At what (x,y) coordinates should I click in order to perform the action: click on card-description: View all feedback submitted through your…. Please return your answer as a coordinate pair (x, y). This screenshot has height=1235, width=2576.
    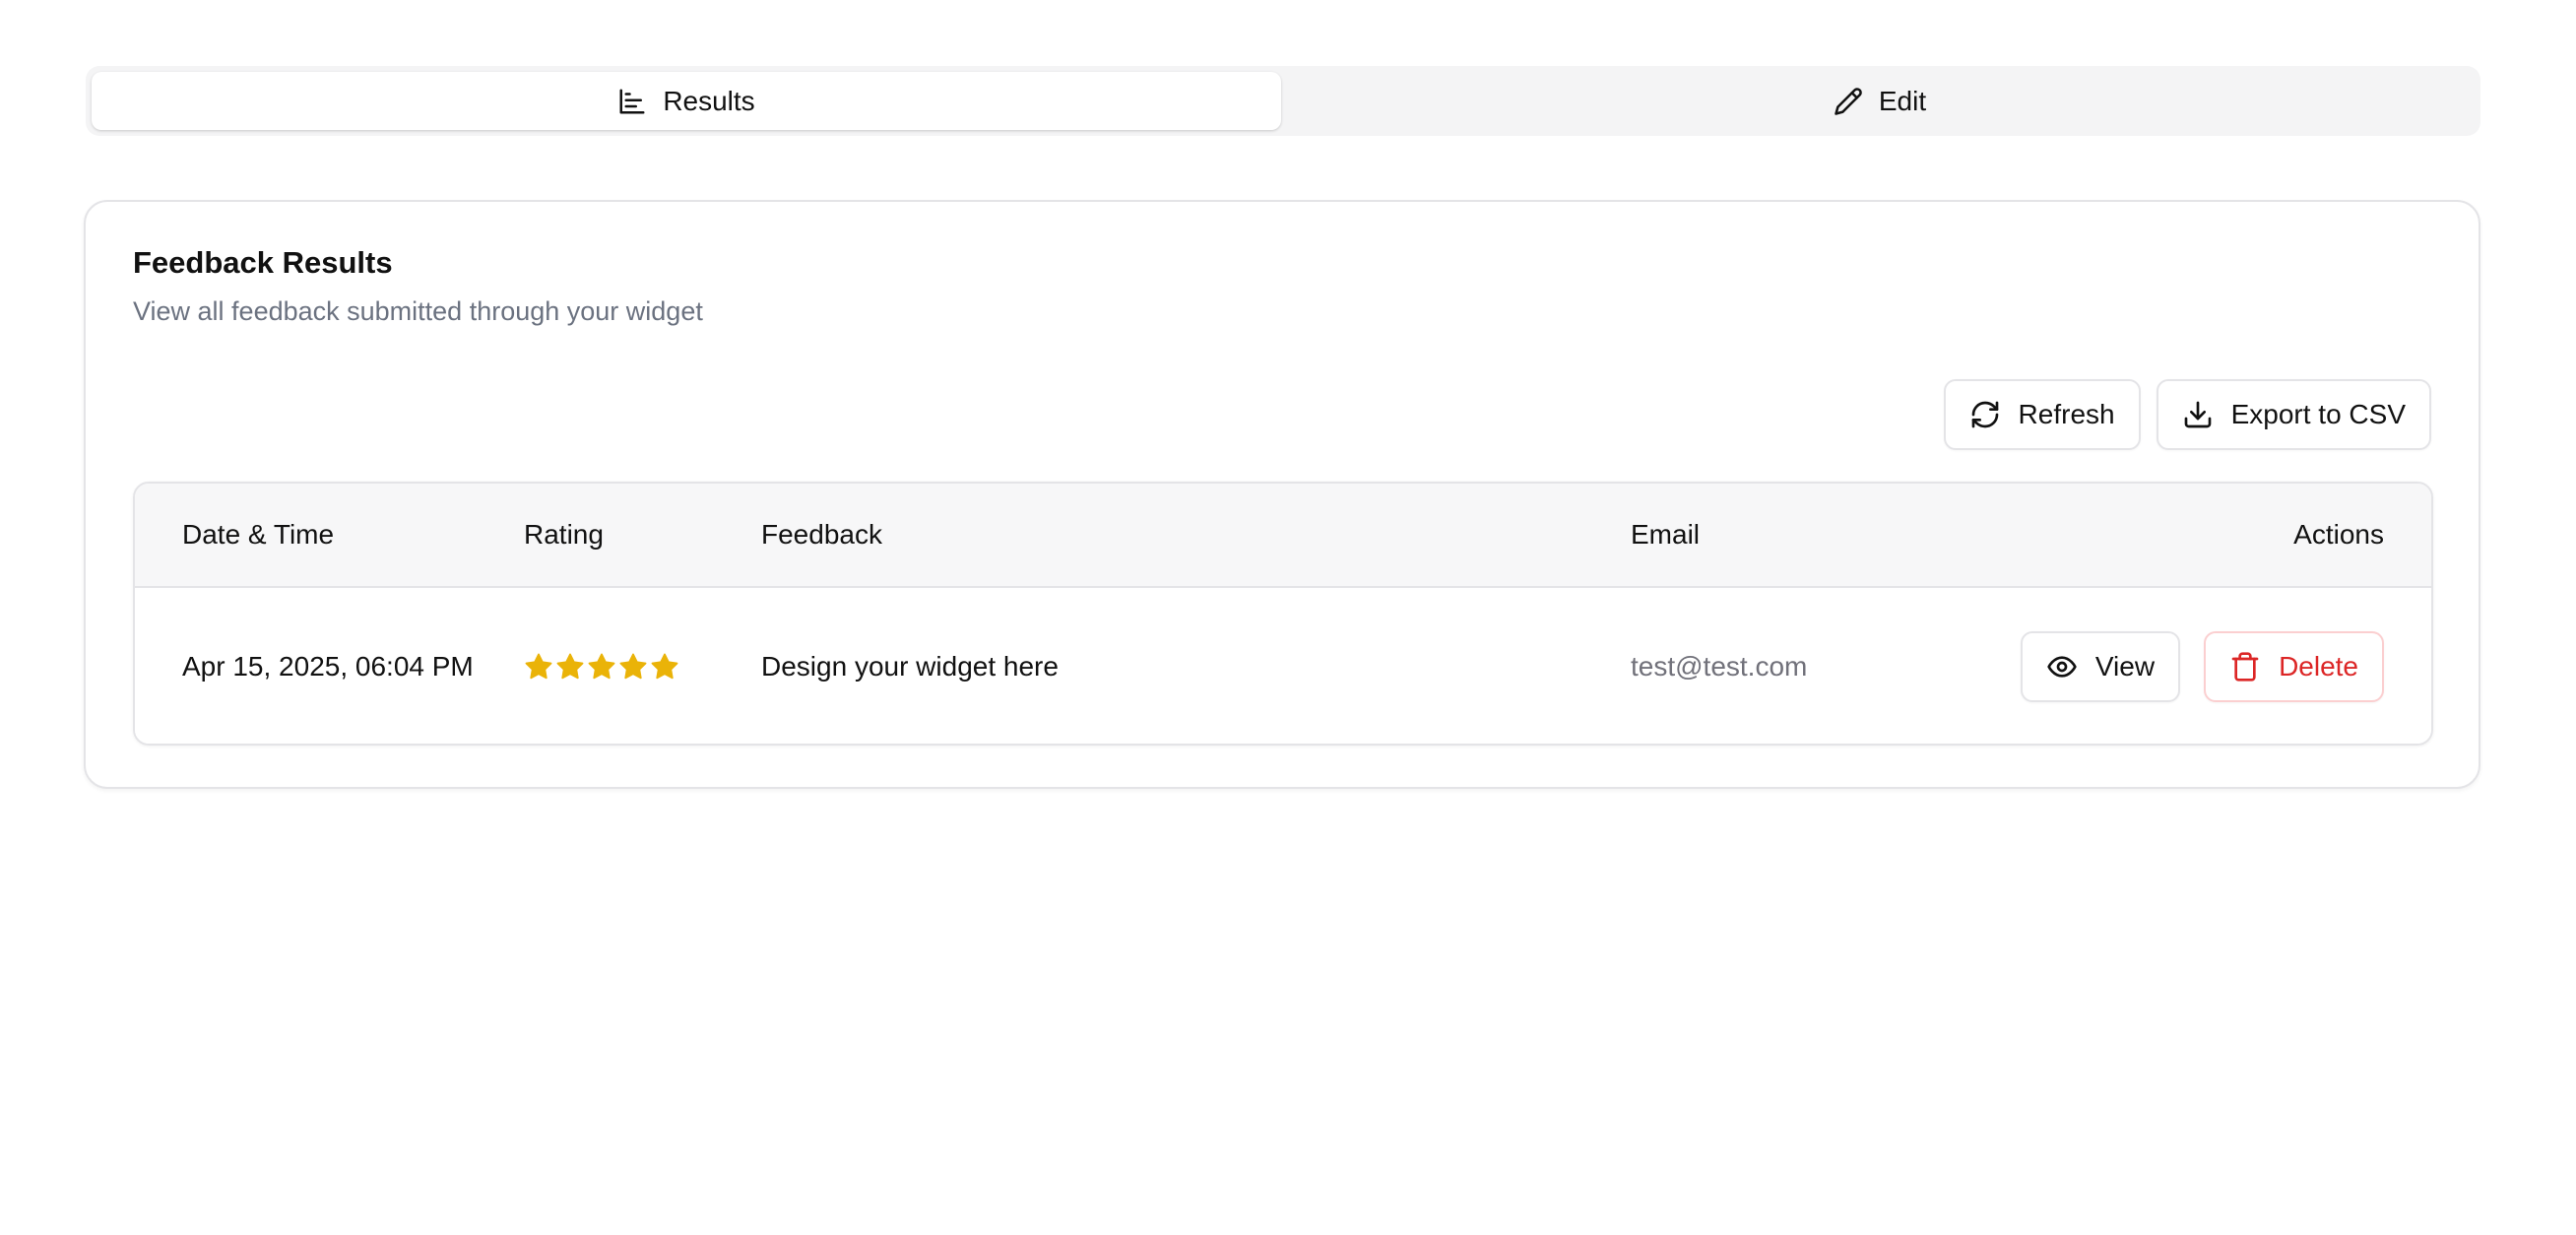
    Looking at the image, I should click on (418, 311).